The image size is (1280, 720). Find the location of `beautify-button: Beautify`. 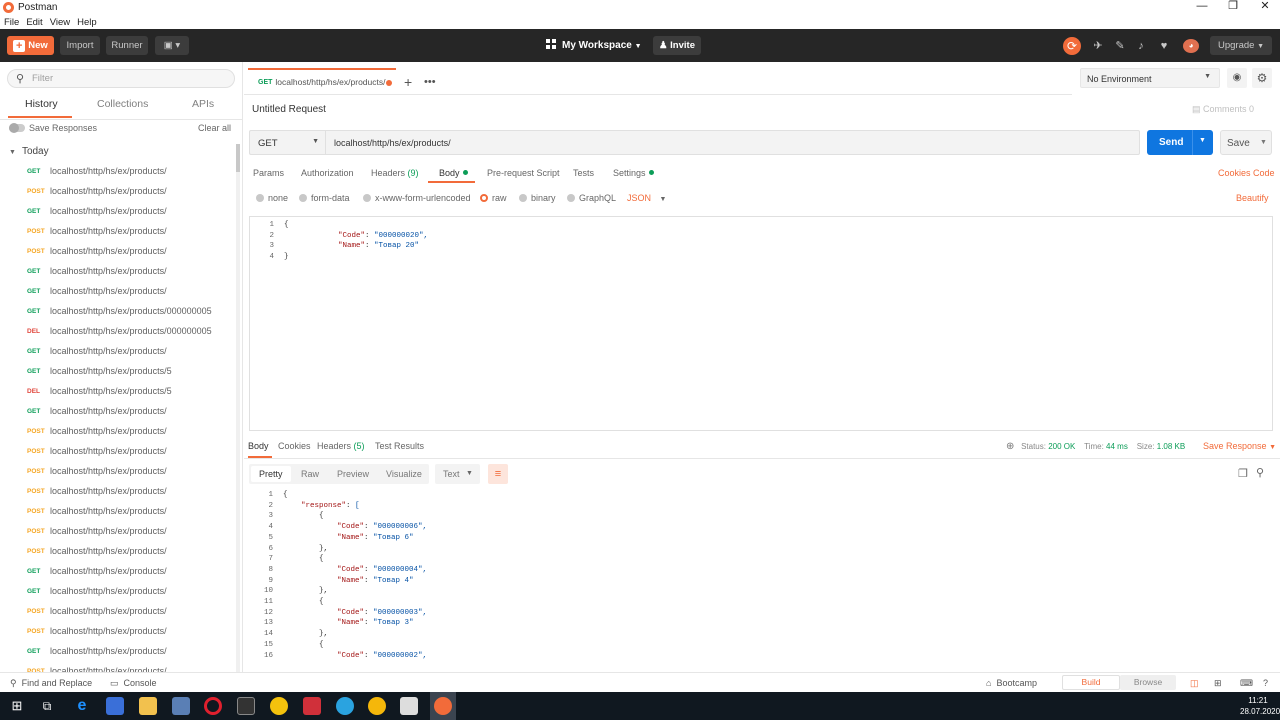

beautify-button: Beautify is located at coordinates (1252, 198).